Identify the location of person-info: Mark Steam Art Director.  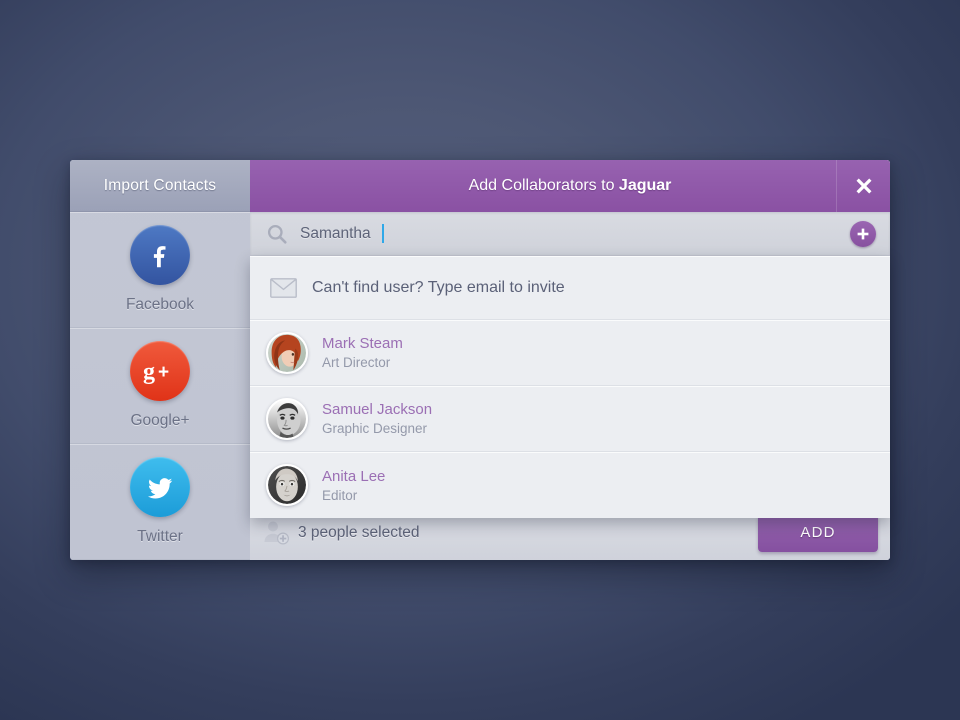
(362, 352).